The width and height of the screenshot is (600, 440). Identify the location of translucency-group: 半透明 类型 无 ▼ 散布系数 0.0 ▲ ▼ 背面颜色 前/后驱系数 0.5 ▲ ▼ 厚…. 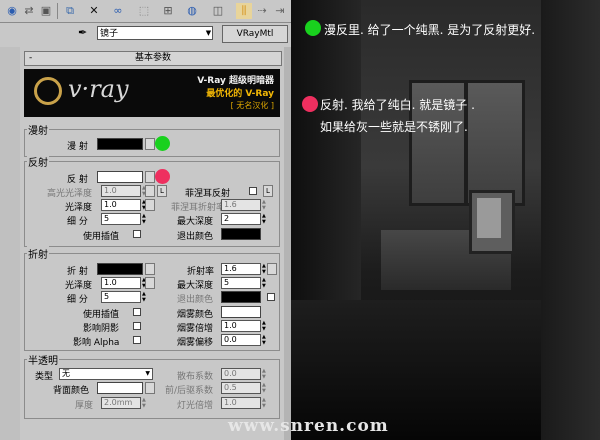
(152, 385).